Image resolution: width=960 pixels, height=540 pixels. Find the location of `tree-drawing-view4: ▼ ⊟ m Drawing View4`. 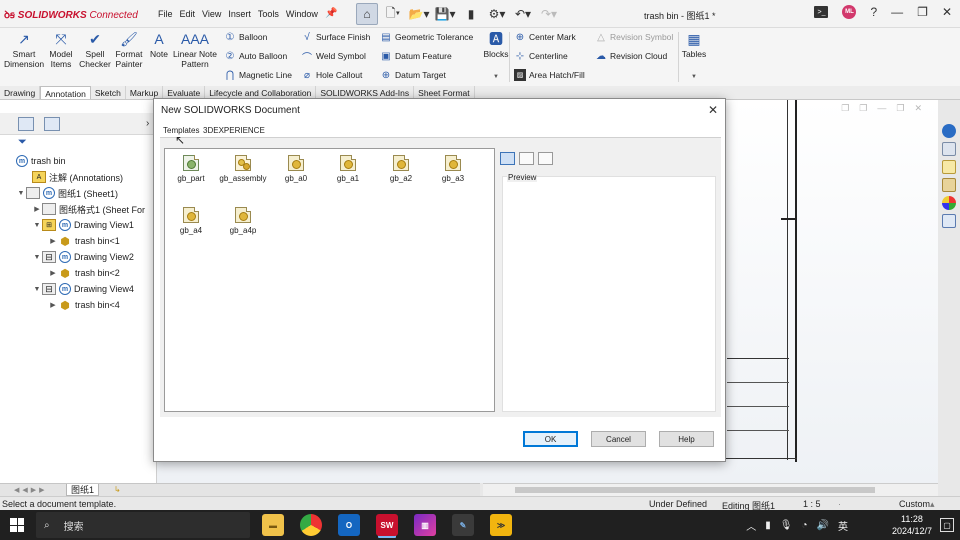

tree-drawing-view4: ▼ ⊟ m Drawing View4 is located at coordinates (83, 289).